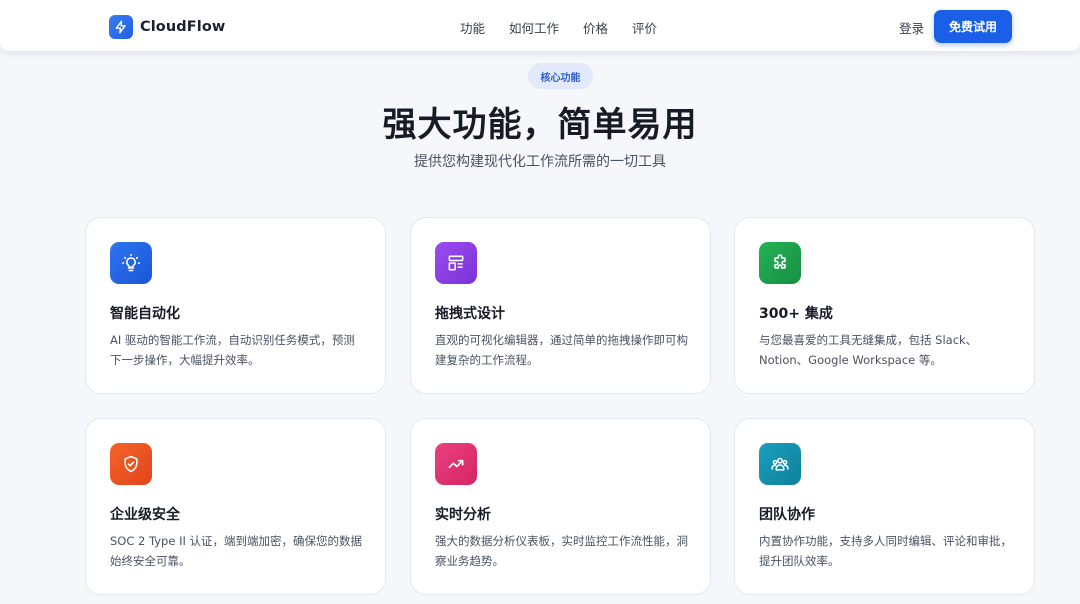  I want to click on lightning-logo-icon, so click(121, 27).